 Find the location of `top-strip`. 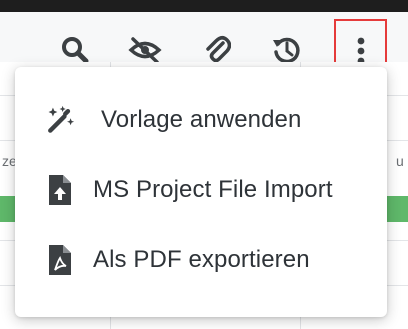

top-strip is located at coordinates (204, 6).